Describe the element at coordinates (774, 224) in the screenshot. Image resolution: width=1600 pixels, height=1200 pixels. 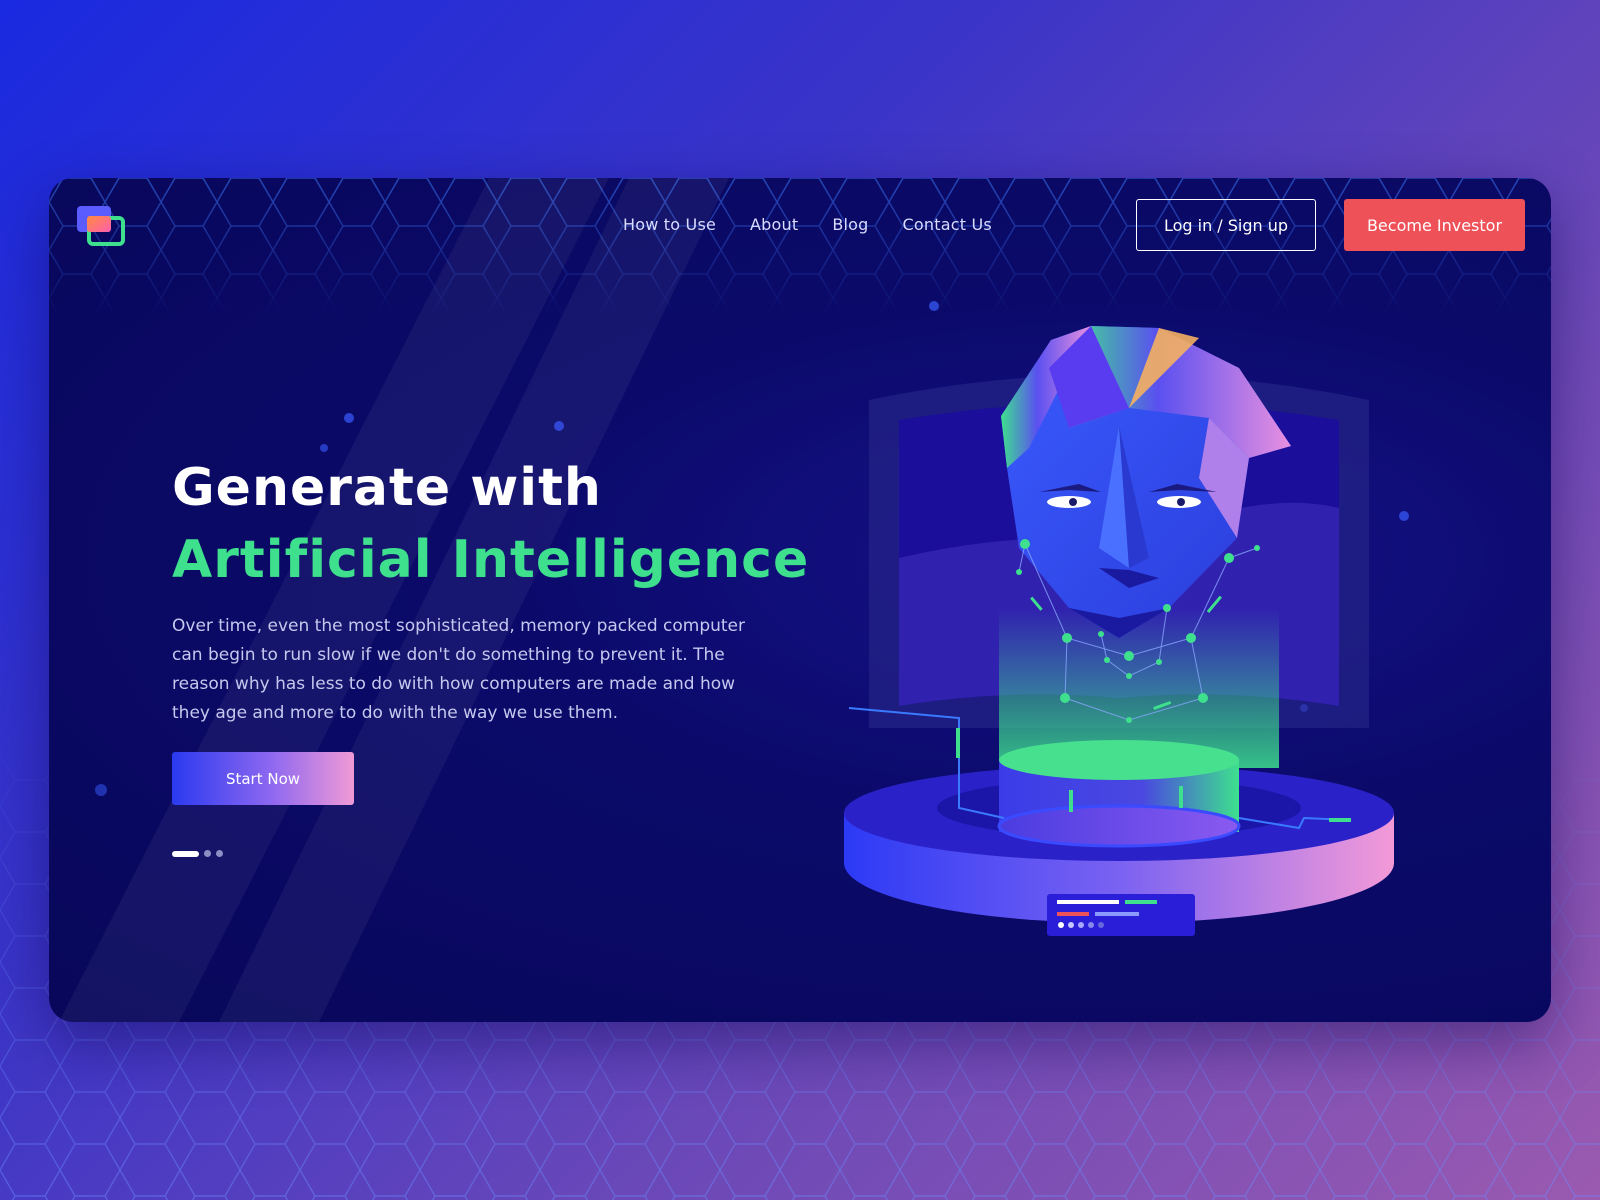
I see `nav-link-about: About` at that location.